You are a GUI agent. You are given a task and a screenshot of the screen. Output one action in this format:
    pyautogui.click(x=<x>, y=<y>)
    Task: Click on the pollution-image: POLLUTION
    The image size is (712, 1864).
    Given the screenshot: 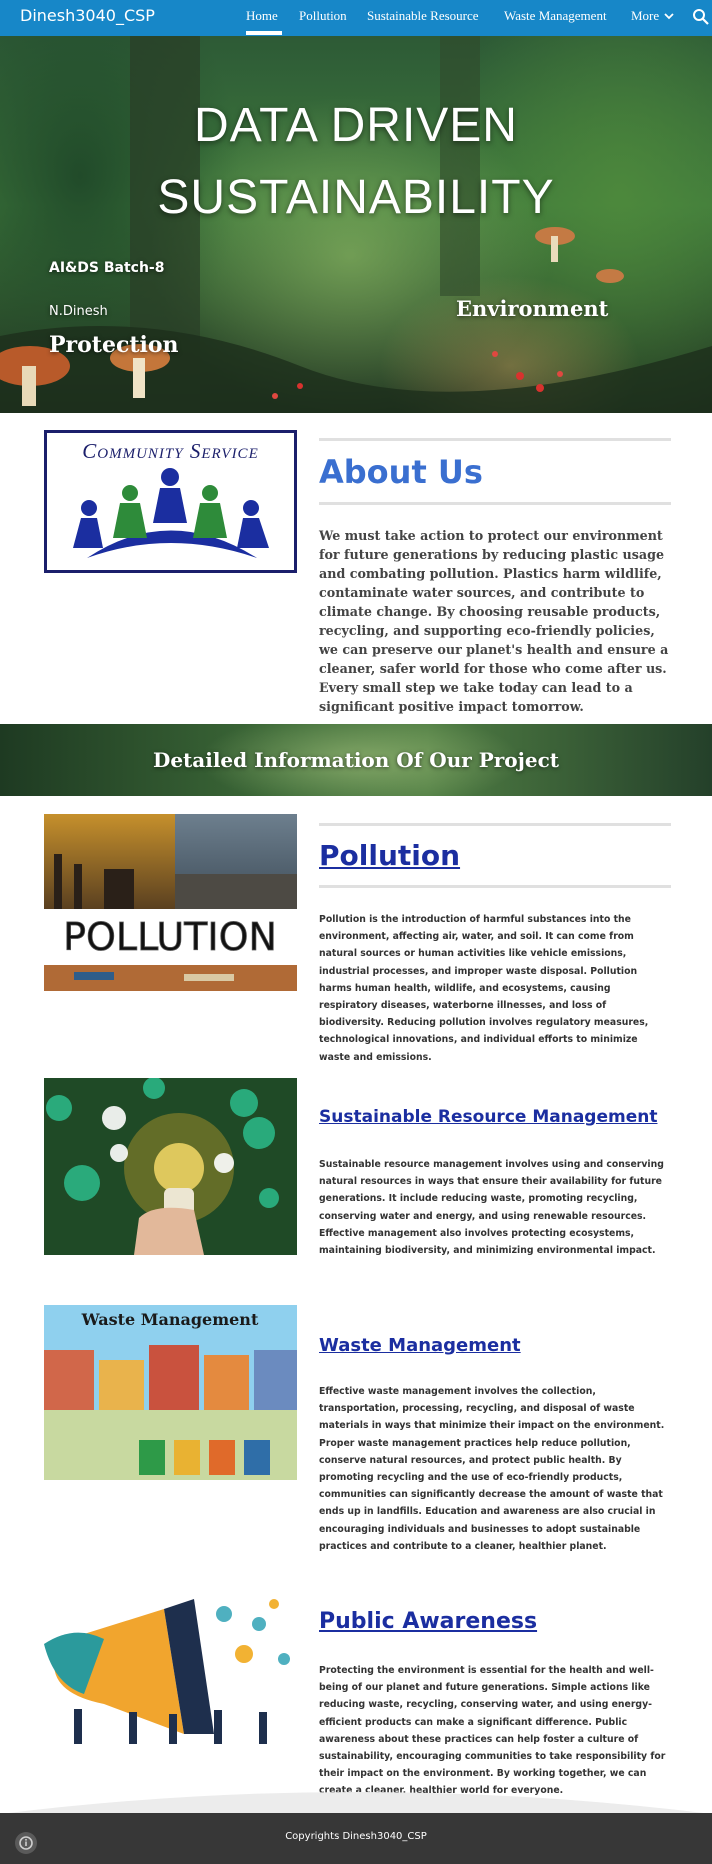 What is the action you would take?
    pyautogui.click(x=170, y=902)
    